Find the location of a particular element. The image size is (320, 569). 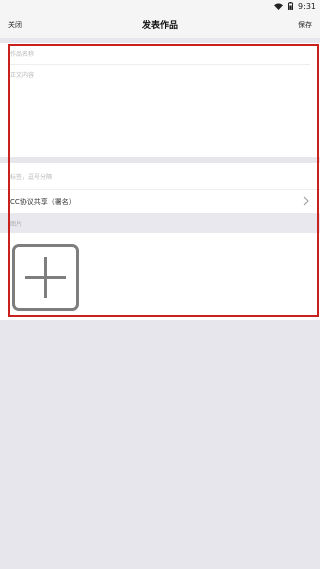

license-selector: CC协议共享（署名） is located at coordinates (160, 201).